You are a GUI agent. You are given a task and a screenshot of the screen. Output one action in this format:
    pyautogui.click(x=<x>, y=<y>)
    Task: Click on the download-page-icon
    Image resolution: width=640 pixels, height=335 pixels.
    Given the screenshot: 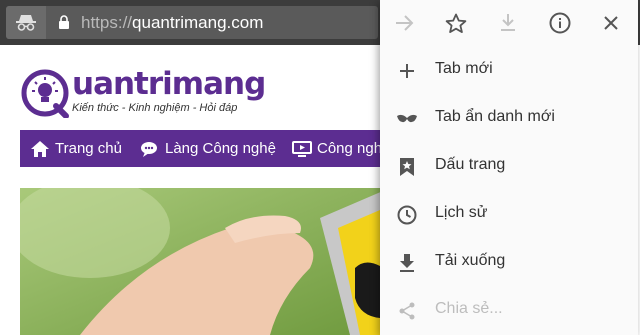 What is the action you would take?
    pyautogui.click(x=508, y=22)
    